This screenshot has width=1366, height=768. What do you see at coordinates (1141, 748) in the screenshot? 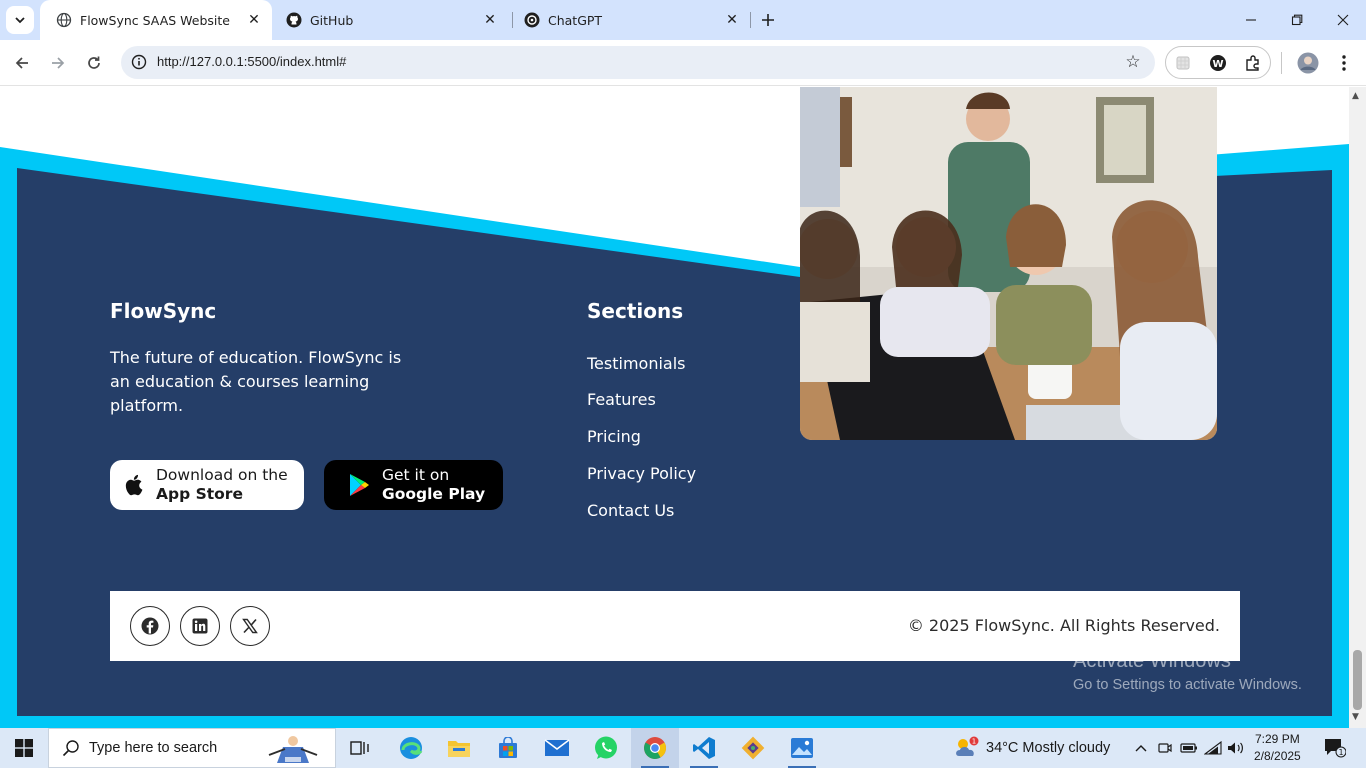
I see `chevron-up-icon` at bounding box center [1141, 748].